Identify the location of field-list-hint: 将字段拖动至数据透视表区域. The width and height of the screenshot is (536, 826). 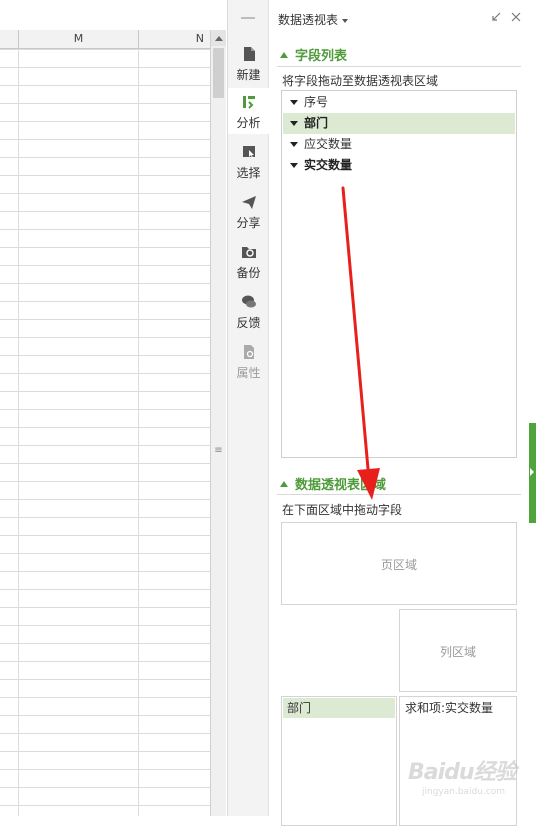
(360, 81).